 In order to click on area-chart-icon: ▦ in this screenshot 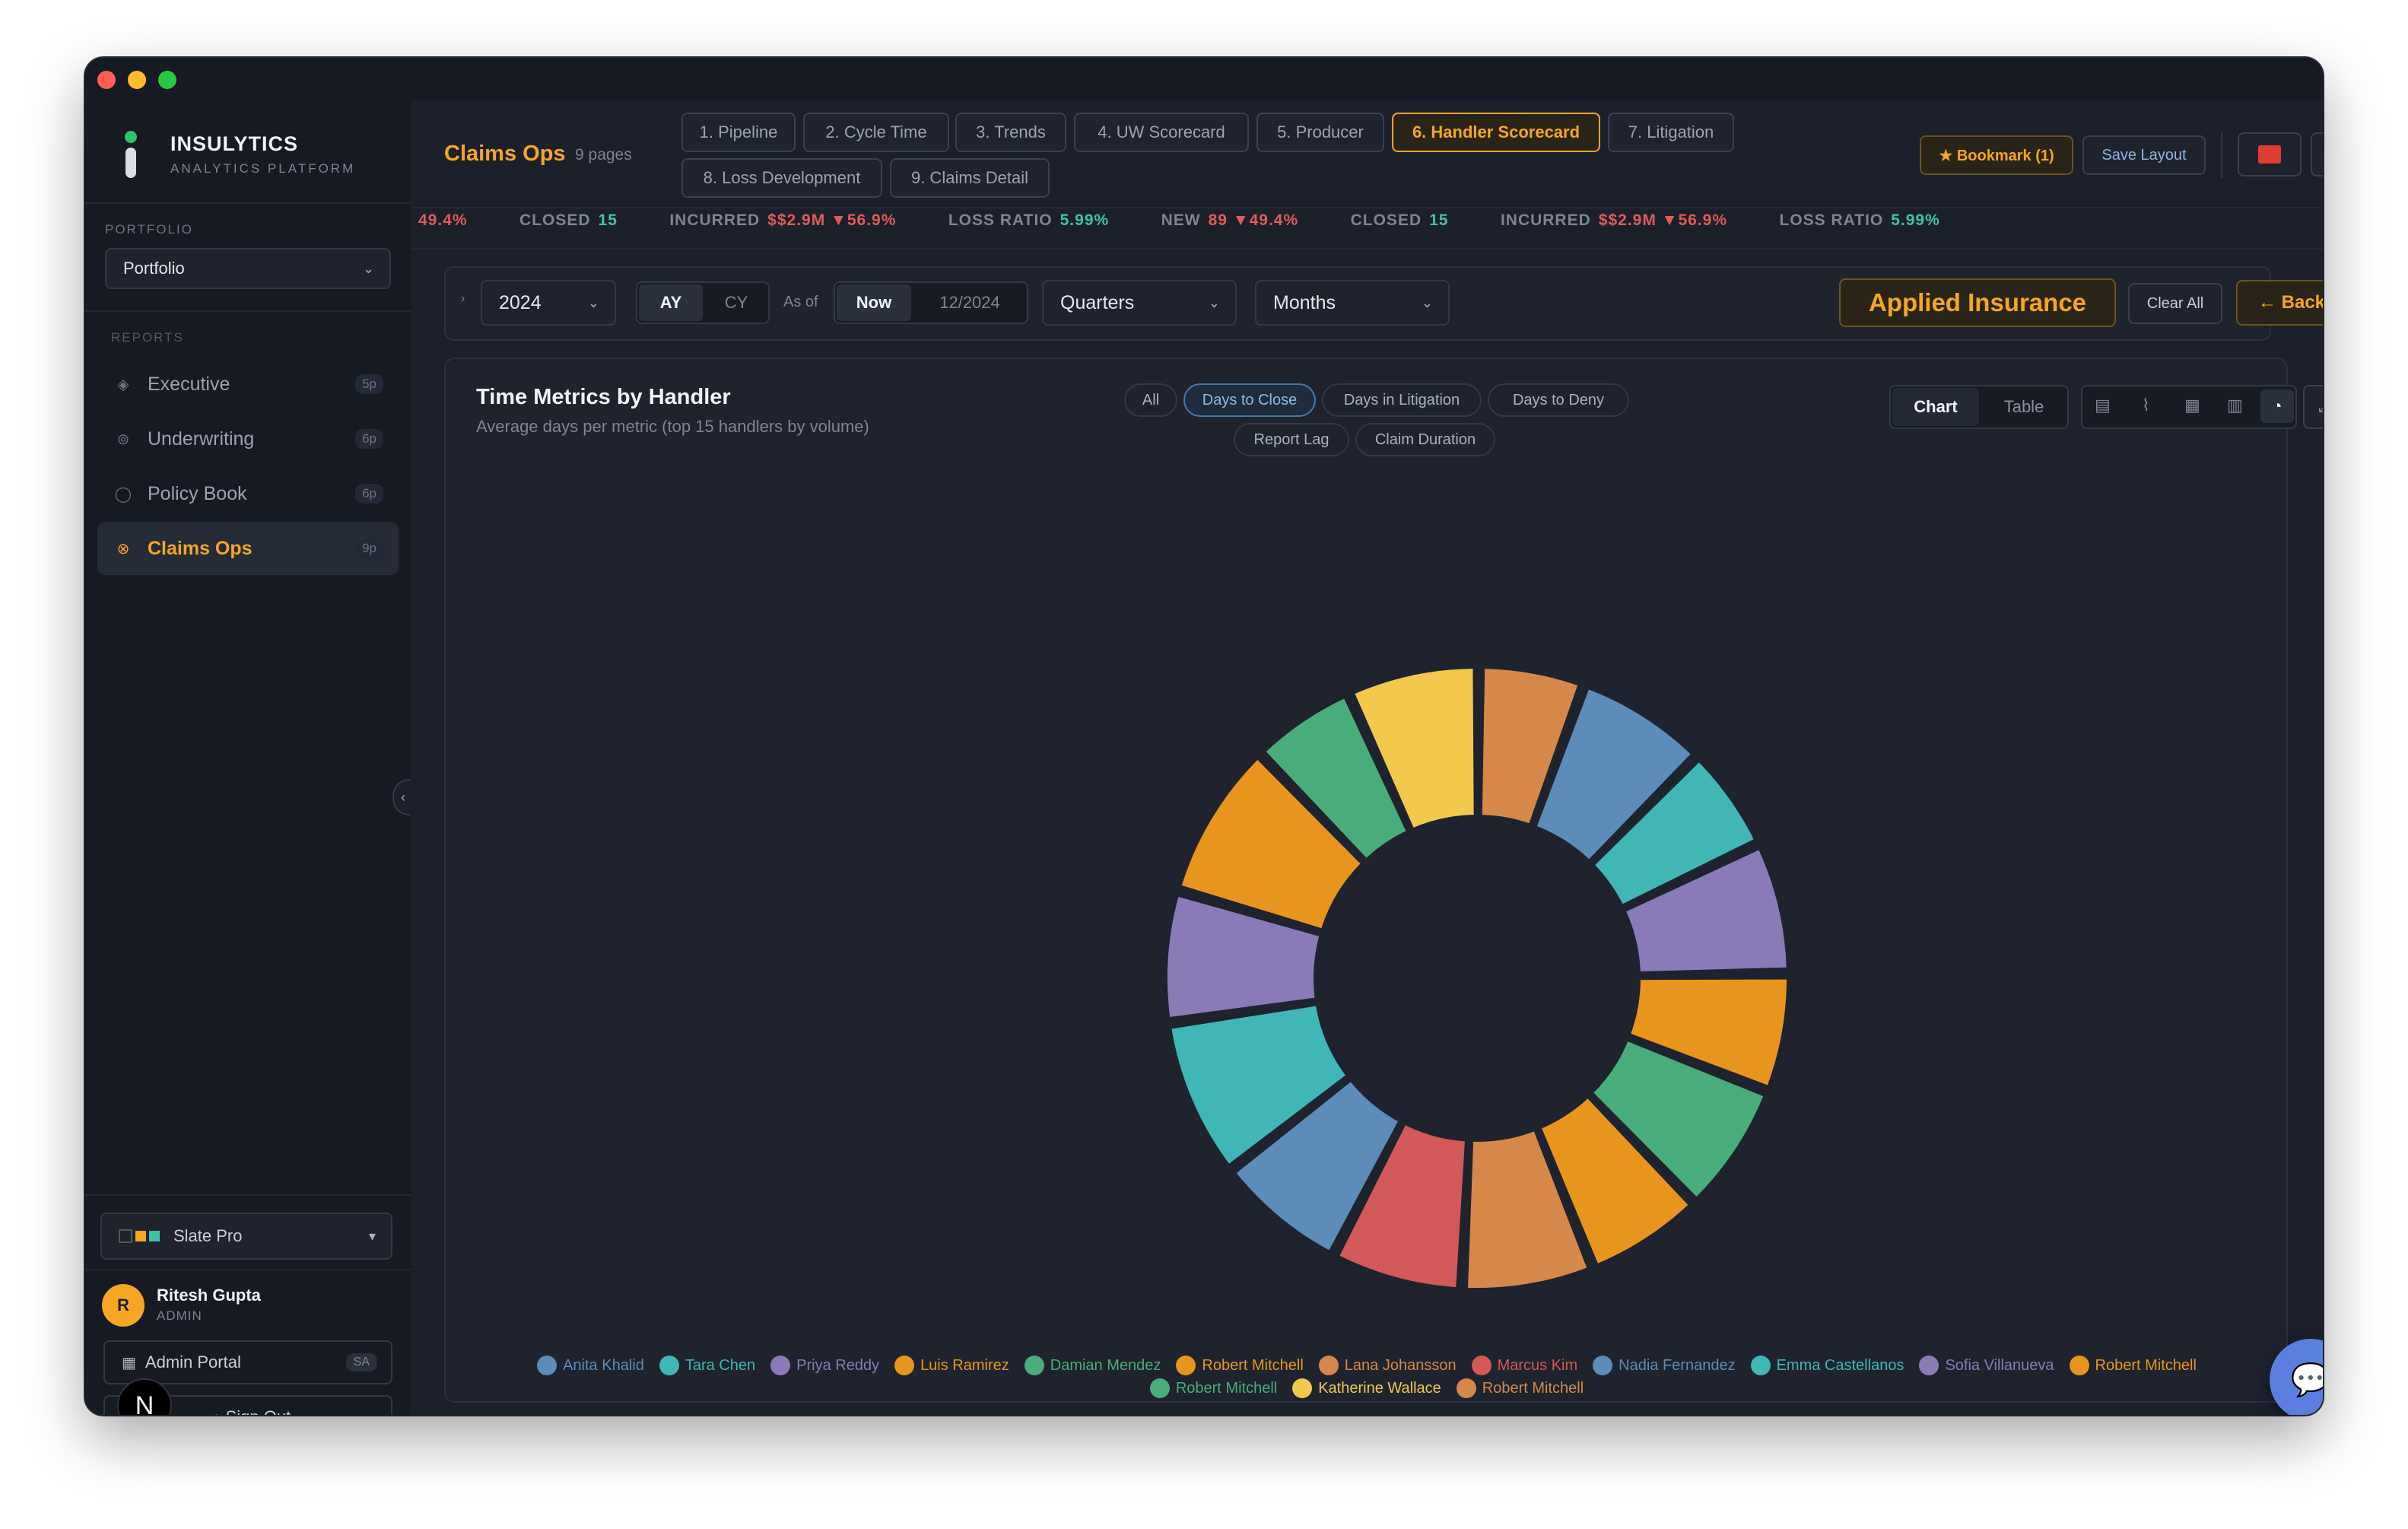, I will do `click(2192, 405)`.